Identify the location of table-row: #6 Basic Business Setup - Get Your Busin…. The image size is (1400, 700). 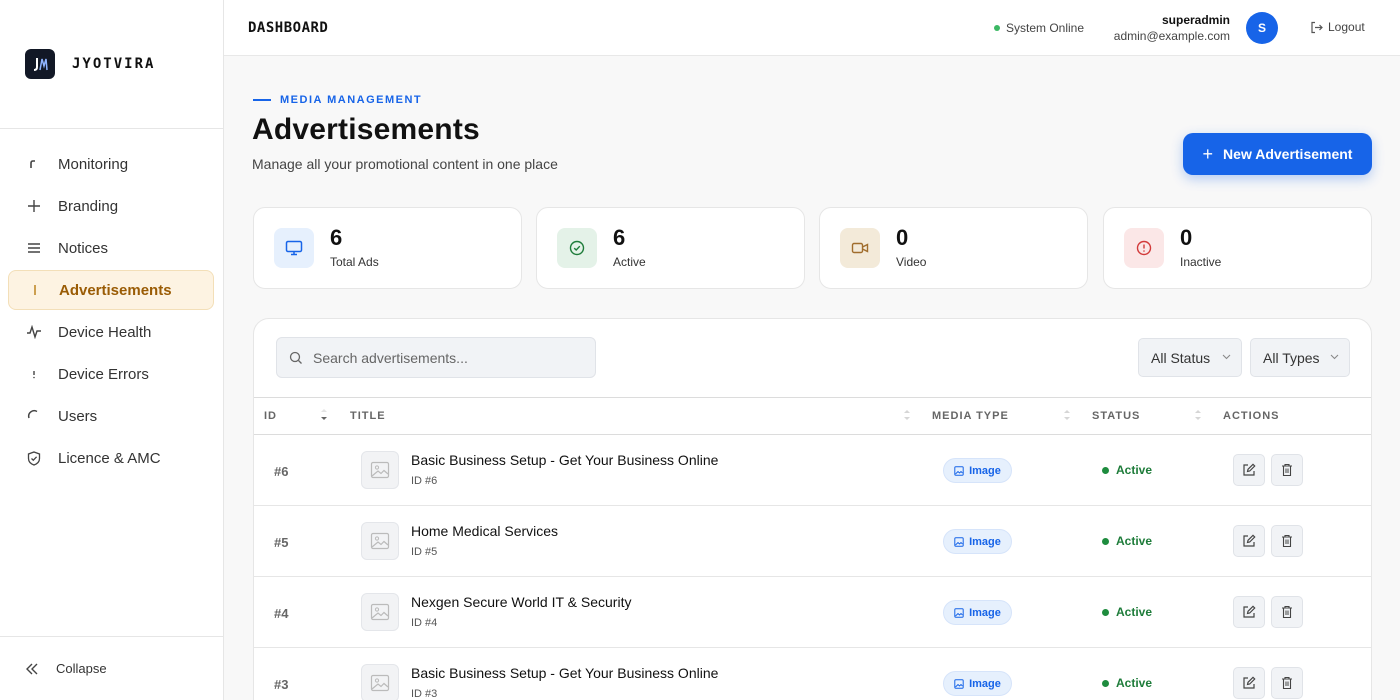
(812, 470).